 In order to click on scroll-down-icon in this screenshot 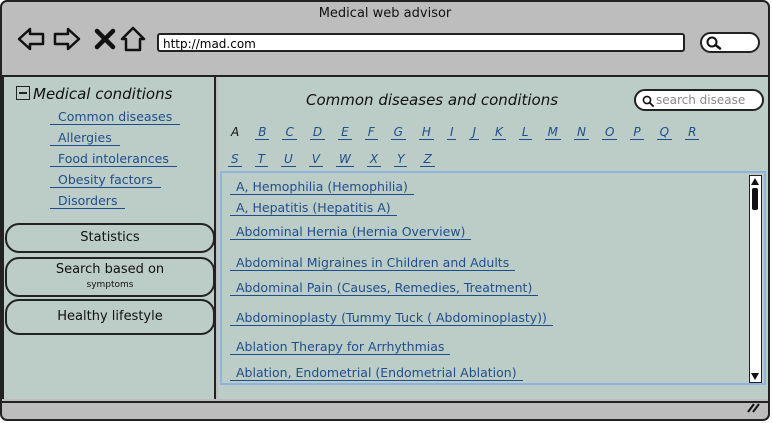, I will do `click(755, 376)`.